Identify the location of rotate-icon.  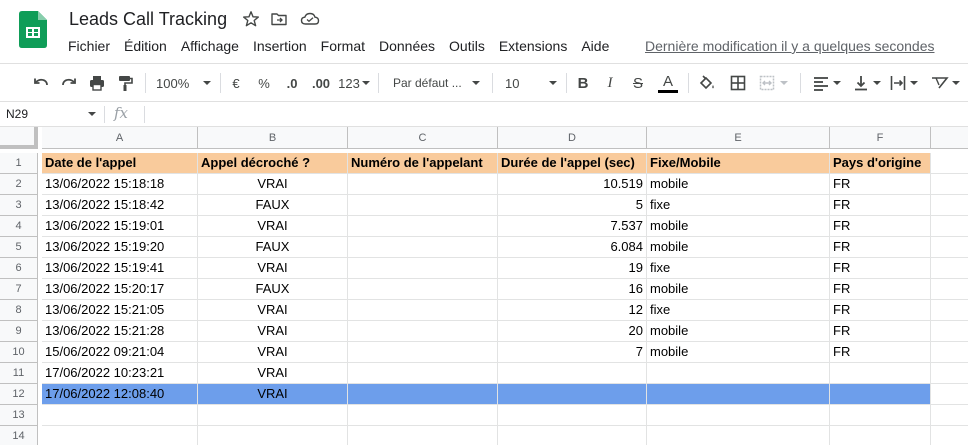
(945, 83).